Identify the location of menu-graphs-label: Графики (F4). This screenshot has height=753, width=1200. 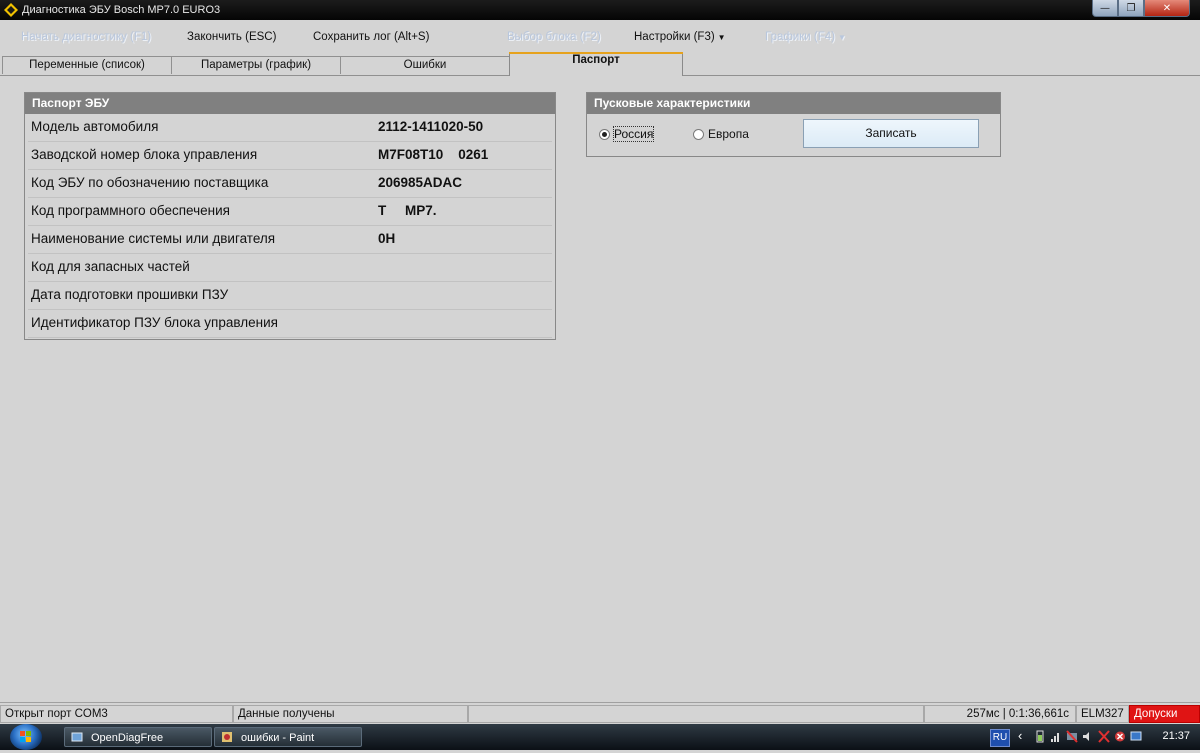
(800, 37).